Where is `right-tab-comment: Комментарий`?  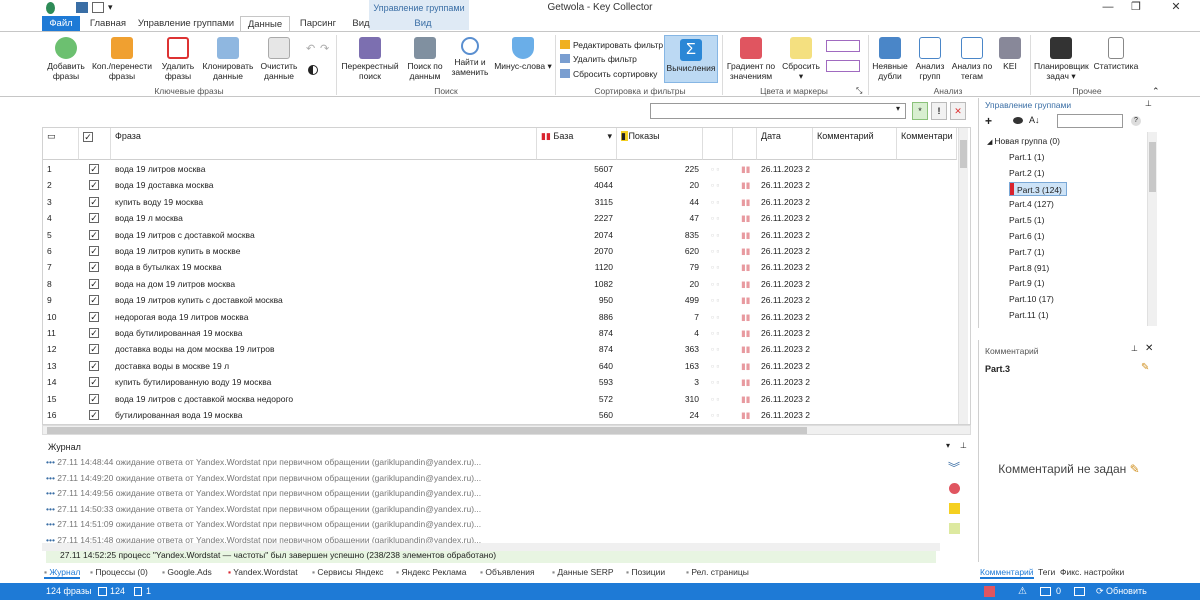 right-tab-comment: Комментарий is located at coordinates (1007, 572).